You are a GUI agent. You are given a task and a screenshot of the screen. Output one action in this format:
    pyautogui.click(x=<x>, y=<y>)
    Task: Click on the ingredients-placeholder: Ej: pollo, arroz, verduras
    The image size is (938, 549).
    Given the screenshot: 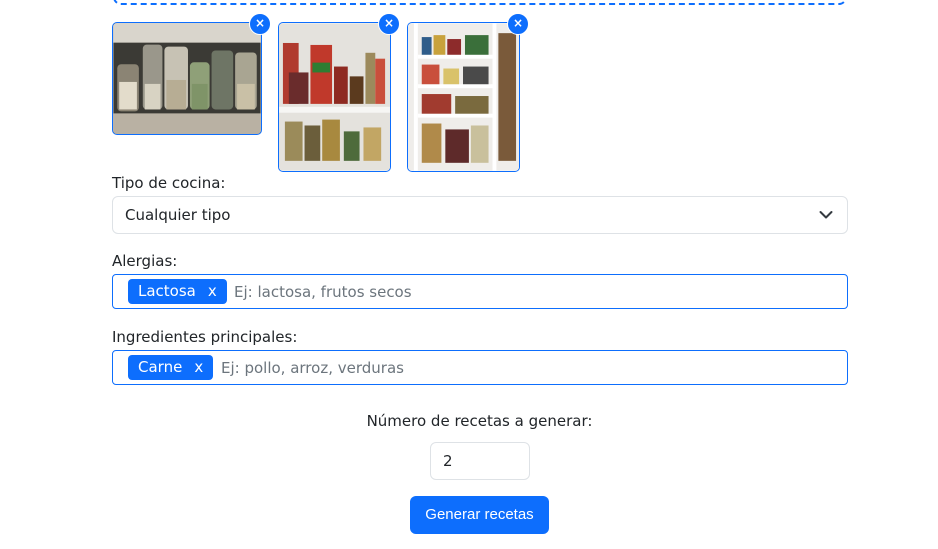 What is the action you would take?
    pyautogui.click(x=312, y=368)
    